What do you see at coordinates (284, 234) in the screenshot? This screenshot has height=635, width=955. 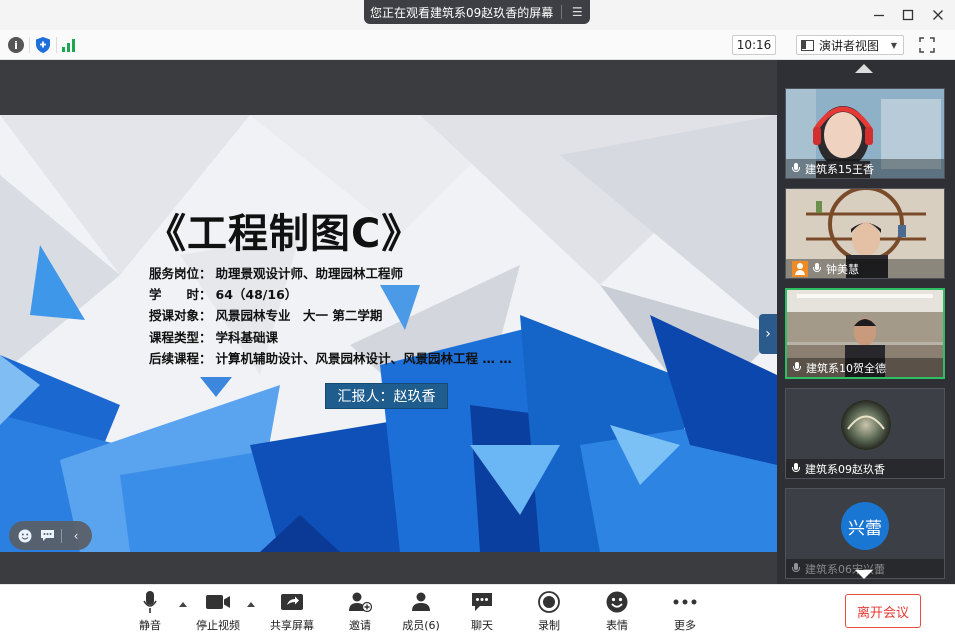 I see `slide-title: 《工程制图C》` at bounding box center [284, 234].